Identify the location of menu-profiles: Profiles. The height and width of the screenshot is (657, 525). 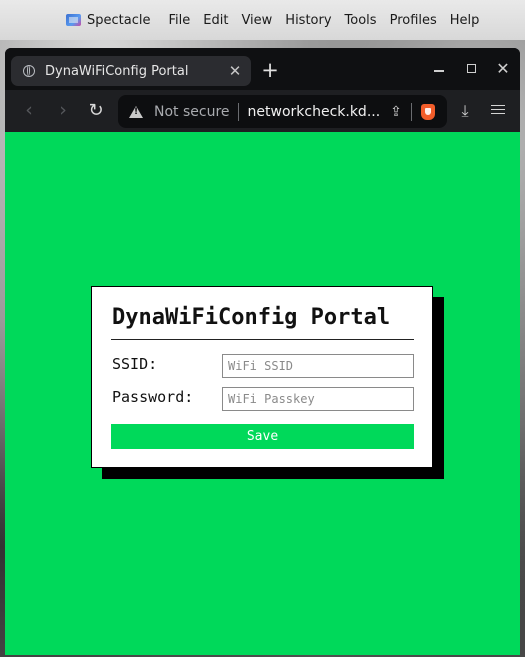
(413, 20).